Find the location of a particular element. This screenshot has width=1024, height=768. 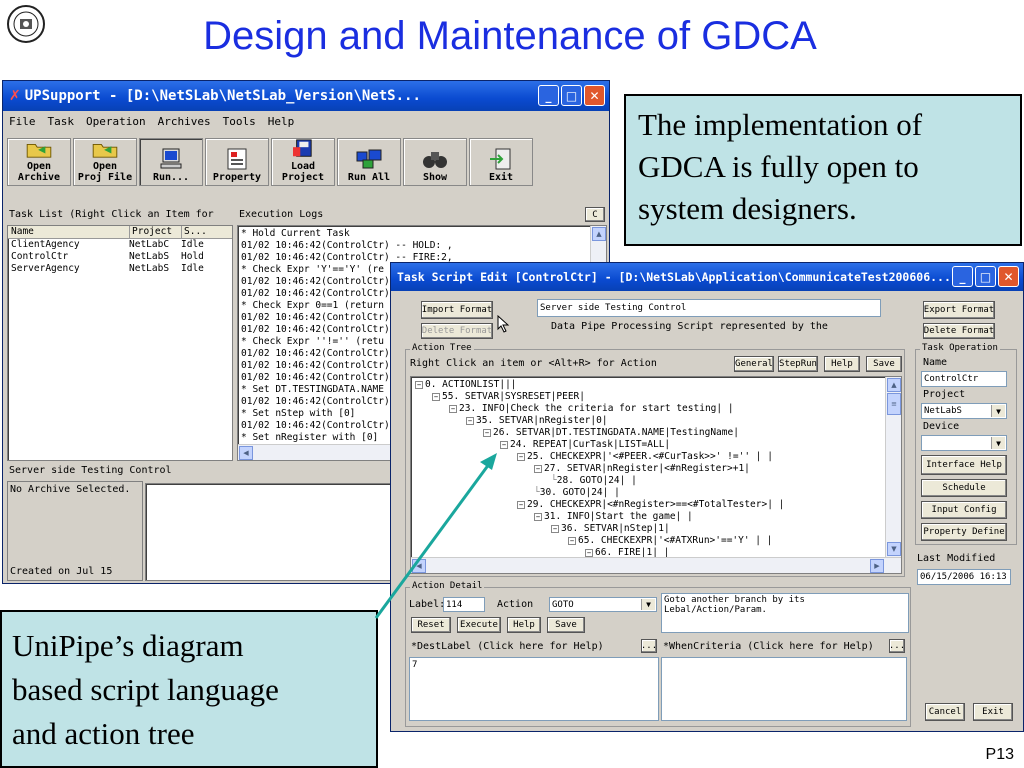

run-all-button: Run All is located at coordinates (369, 162).